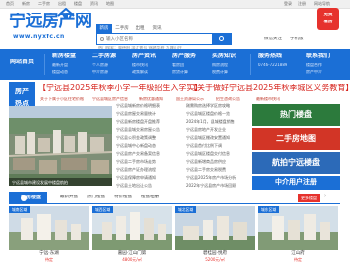 The height and width of the screenshot is (263, 350). I want to click on news-list-item: 宁远县城中心新盘动态, so click(136, 146).